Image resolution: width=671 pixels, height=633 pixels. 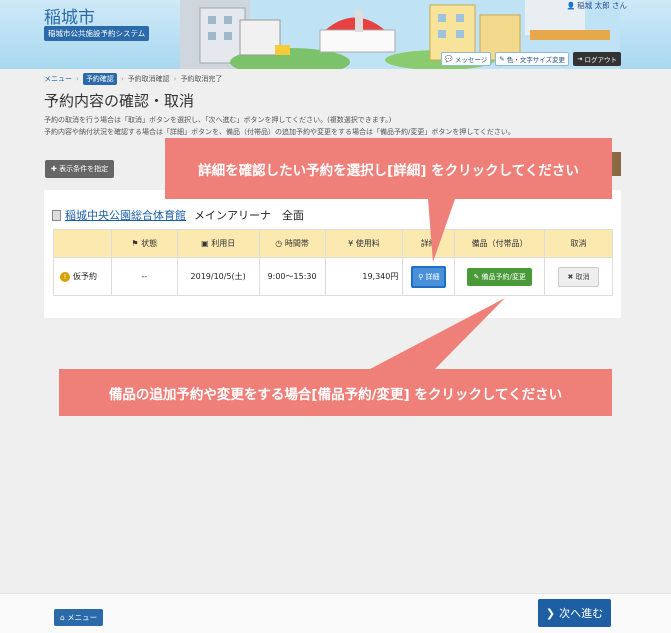 I want to click on message-button: 💬 メッセージ, so click(x=466, y=59).